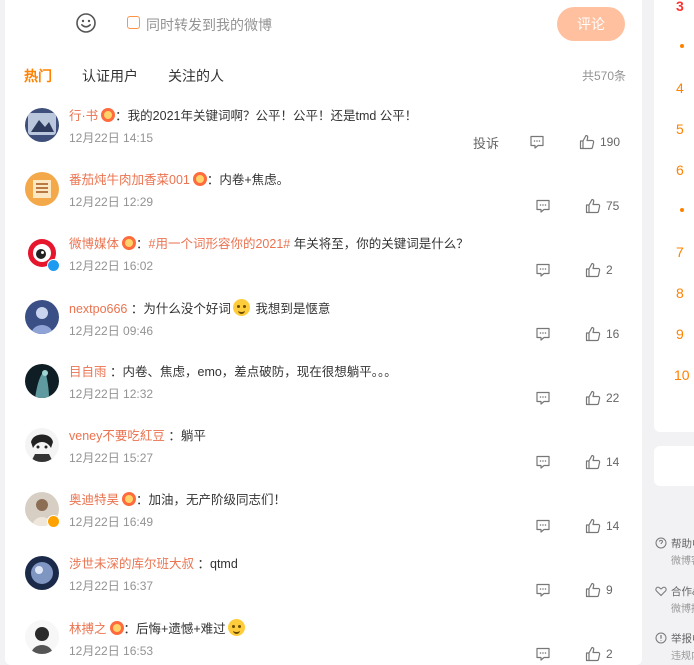  What do you see at coordinates (98, 309) in the screenshot?
I see `comment-username: nextpo666` at bounding box center [98, 309].